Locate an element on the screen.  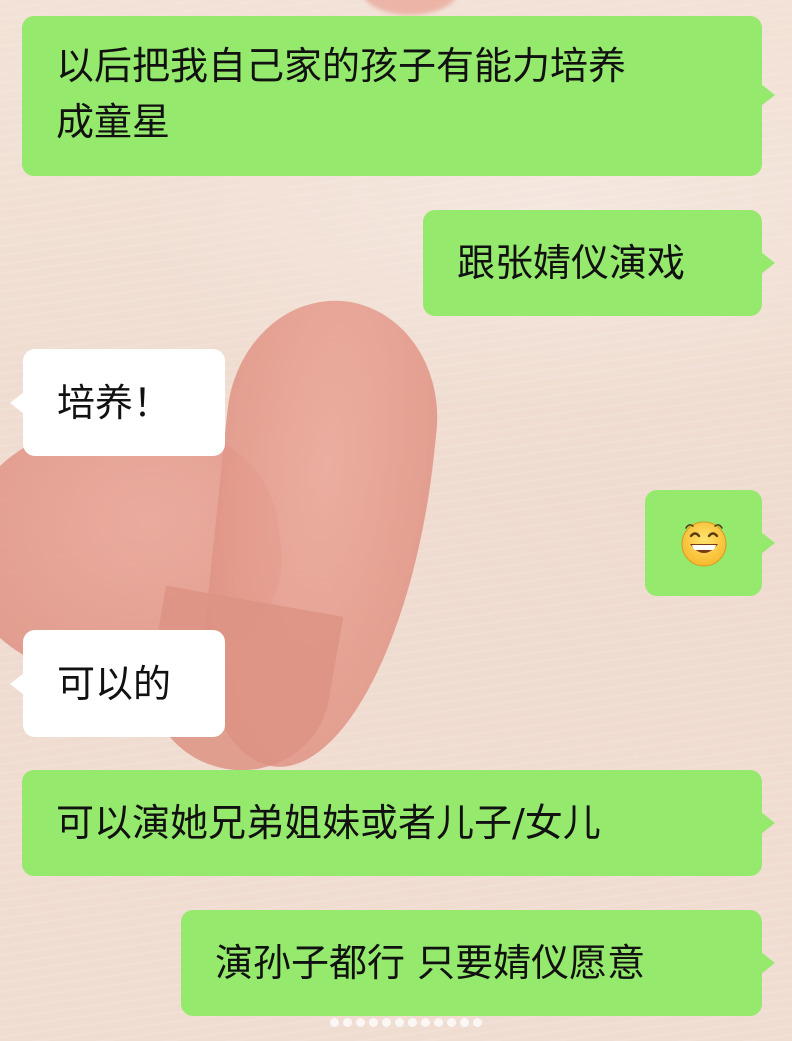
message-bubble-outgoing is located at coordinates (710, 543).